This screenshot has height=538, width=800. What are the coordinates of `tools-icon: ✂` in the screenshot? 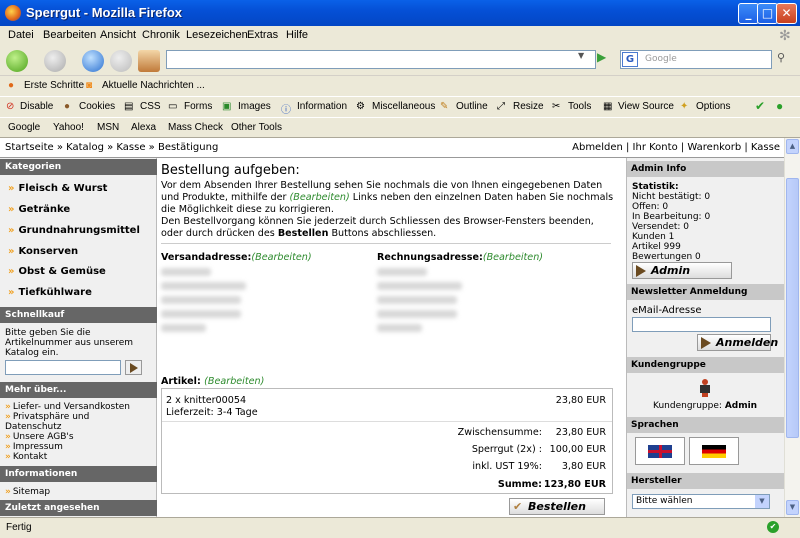 It's located at (556, 106).